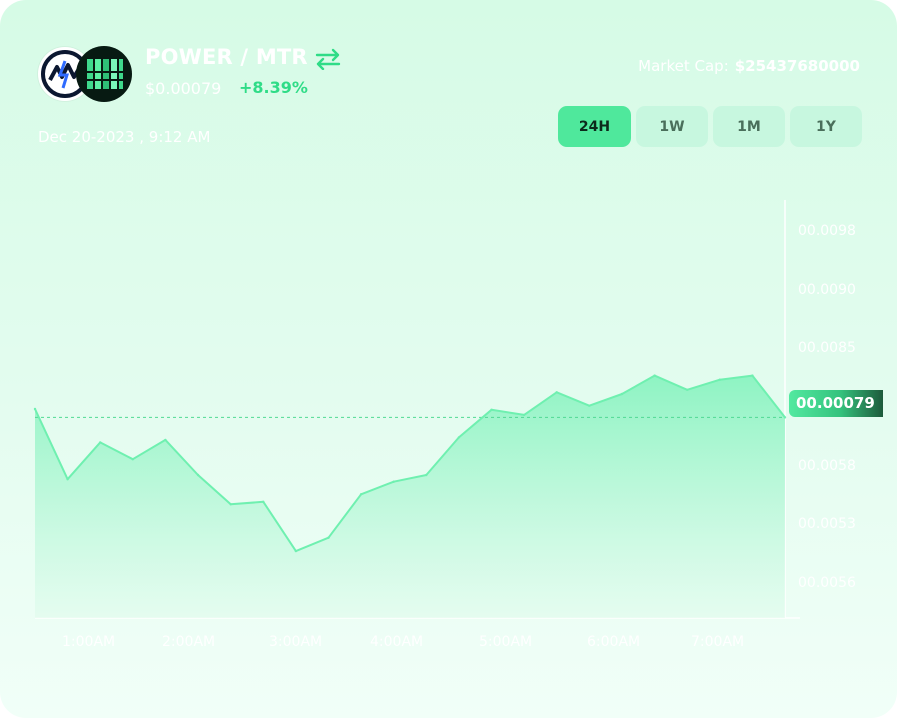 The width and height of the screenshot is (897, 718). What do you see at coordinates (188, 642) in the screenshot?
I see `x-tick-label: 2:00AM` at bounding box center [188, 642].